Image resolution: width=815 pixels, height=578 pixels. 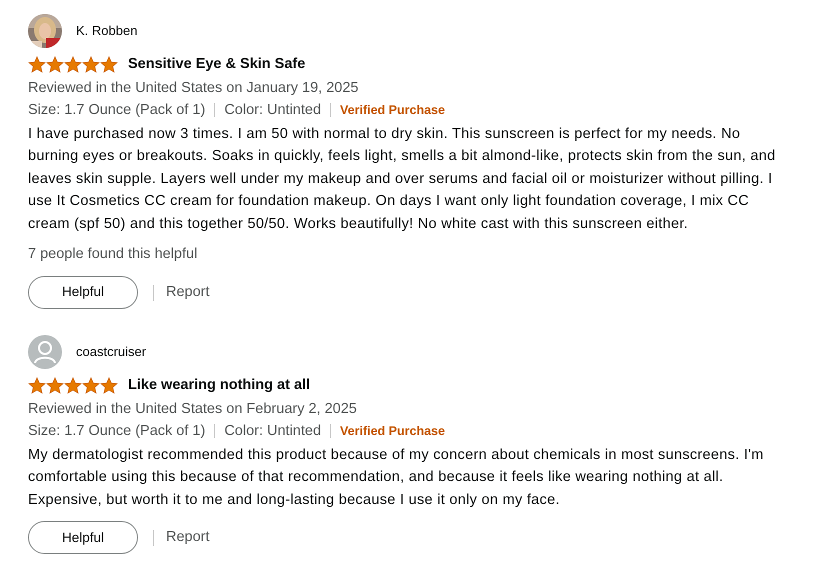 I want to click on review-title: Like wearing nothing at all, so click(x=219, y=386).